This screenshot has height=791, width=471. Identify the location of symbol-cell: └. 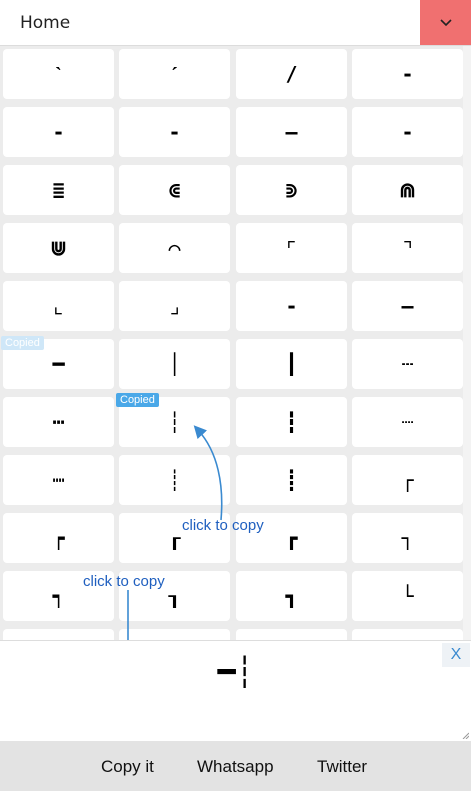
(407, 596).